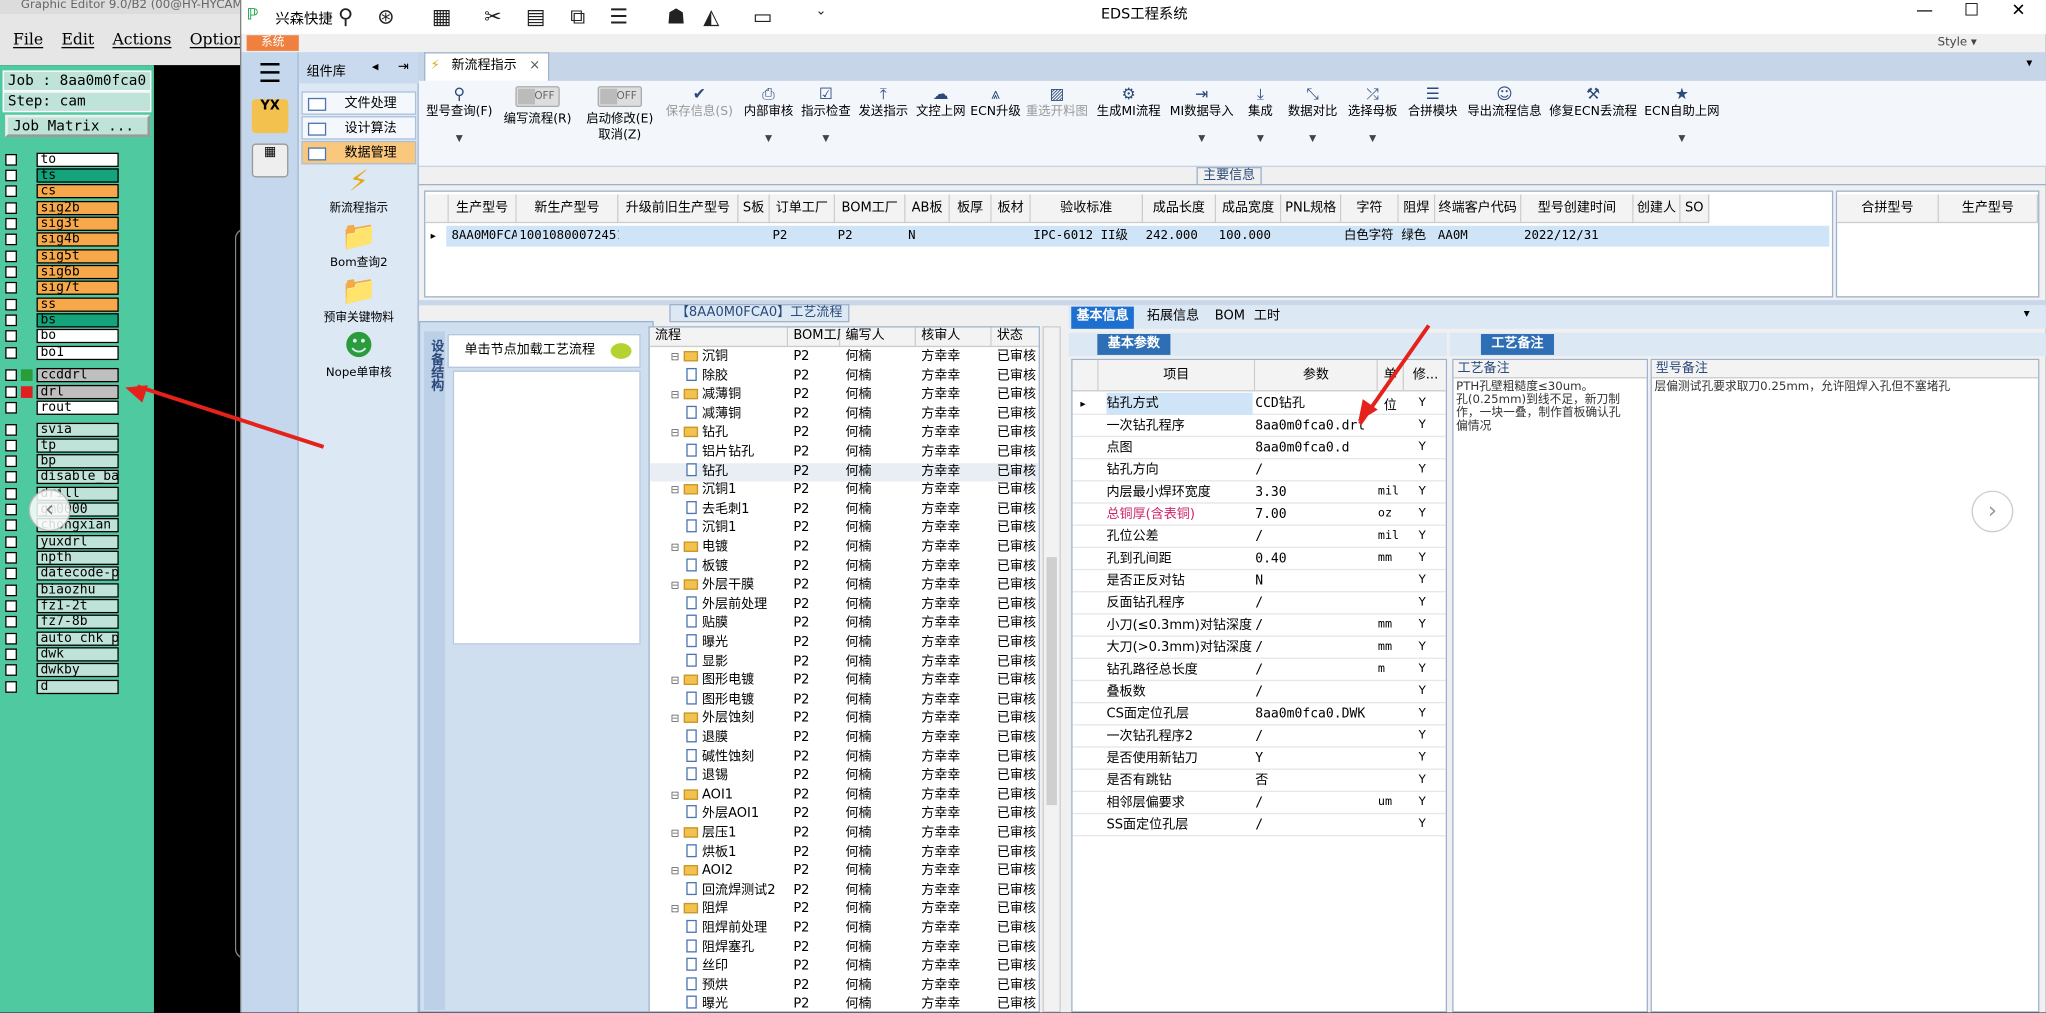 The width and height of the screenshot is (2046, 1013). Describe the element at coordinates (544, 351) in the screenshot. I see `load-process-hint: 单击节点加载工艺流程` at that location.